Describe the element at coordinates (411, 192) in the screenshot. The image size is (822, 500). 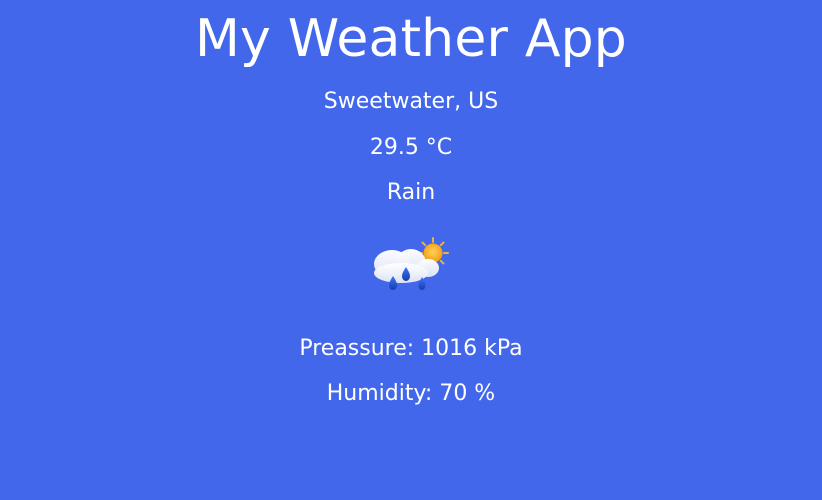
I see `weather-description: Rain` at that location.